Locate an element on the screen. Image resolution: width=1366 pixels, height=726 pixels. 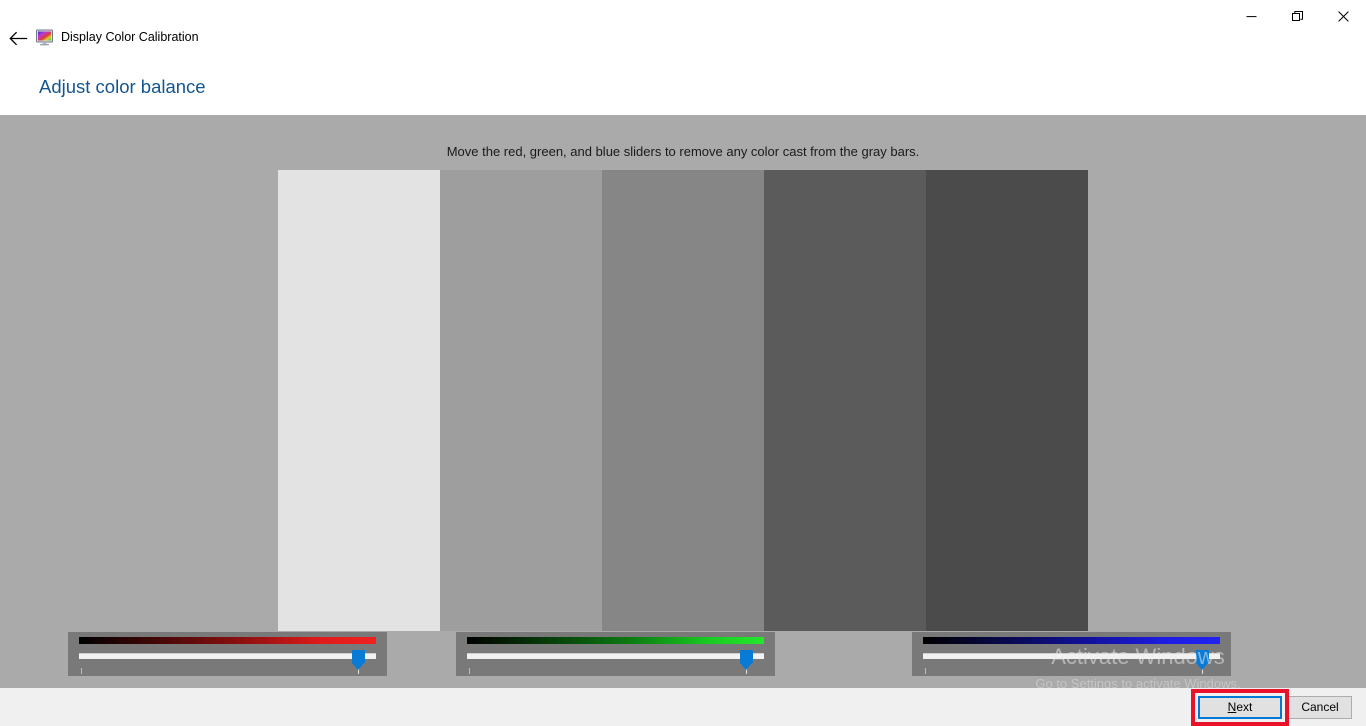
green-slider is located at coordinates (615, 662).